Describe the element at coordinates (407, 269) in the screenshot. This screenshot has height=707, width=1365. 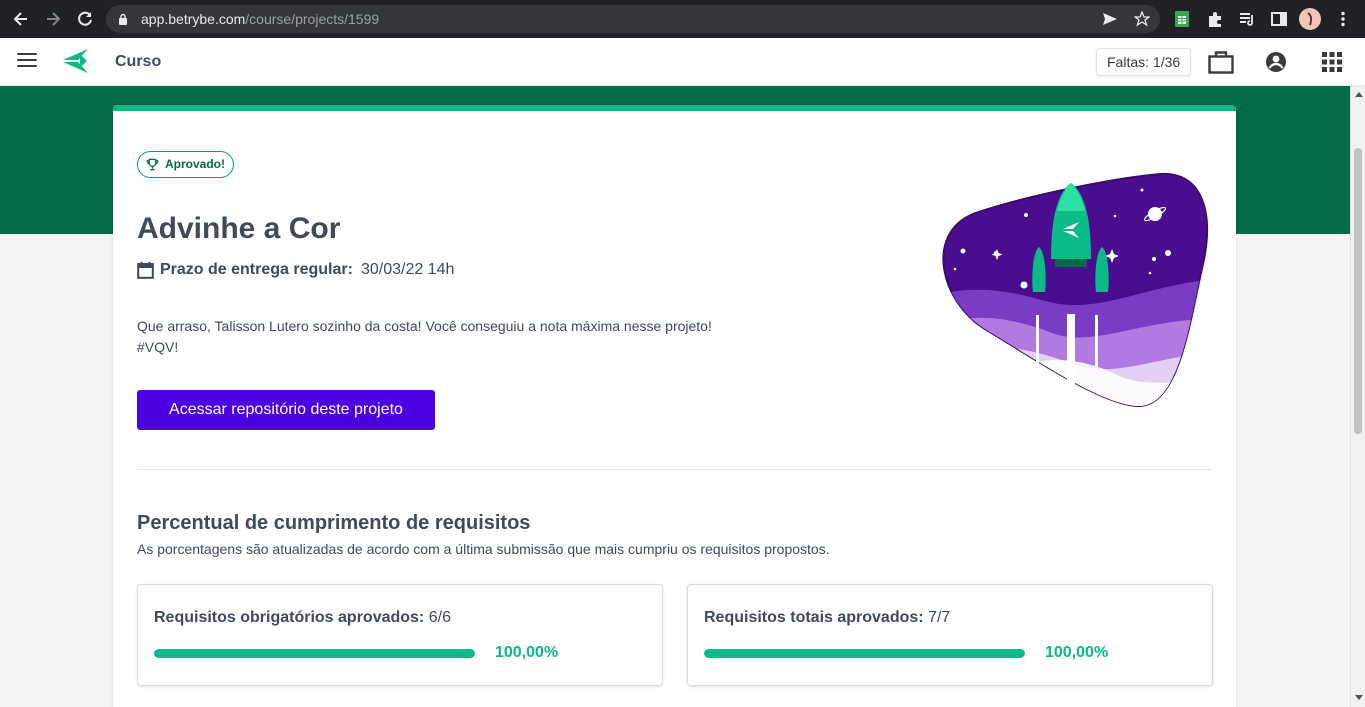
I see `deadline-value: 30/03/22 14h` at that location.